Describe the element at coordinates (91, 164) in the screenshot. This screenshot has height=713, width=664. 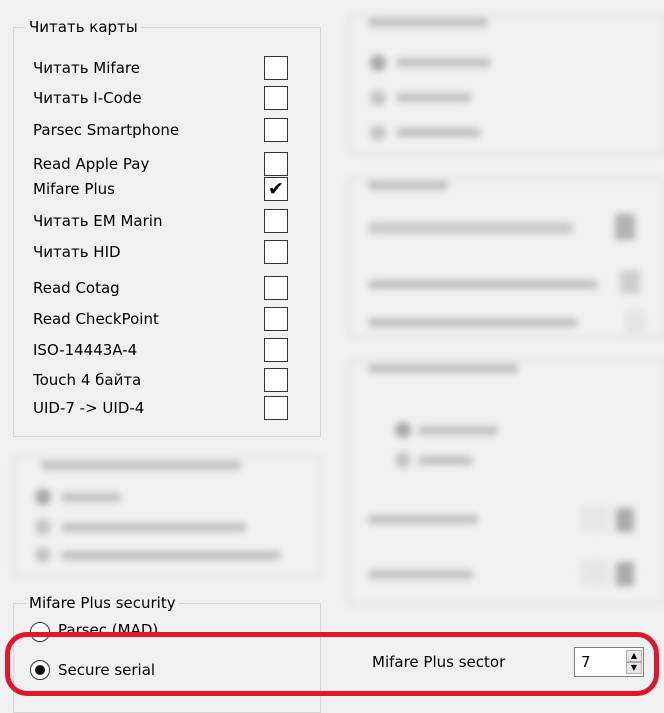
I see `card-type-label: Read Apple Pay` at that location.